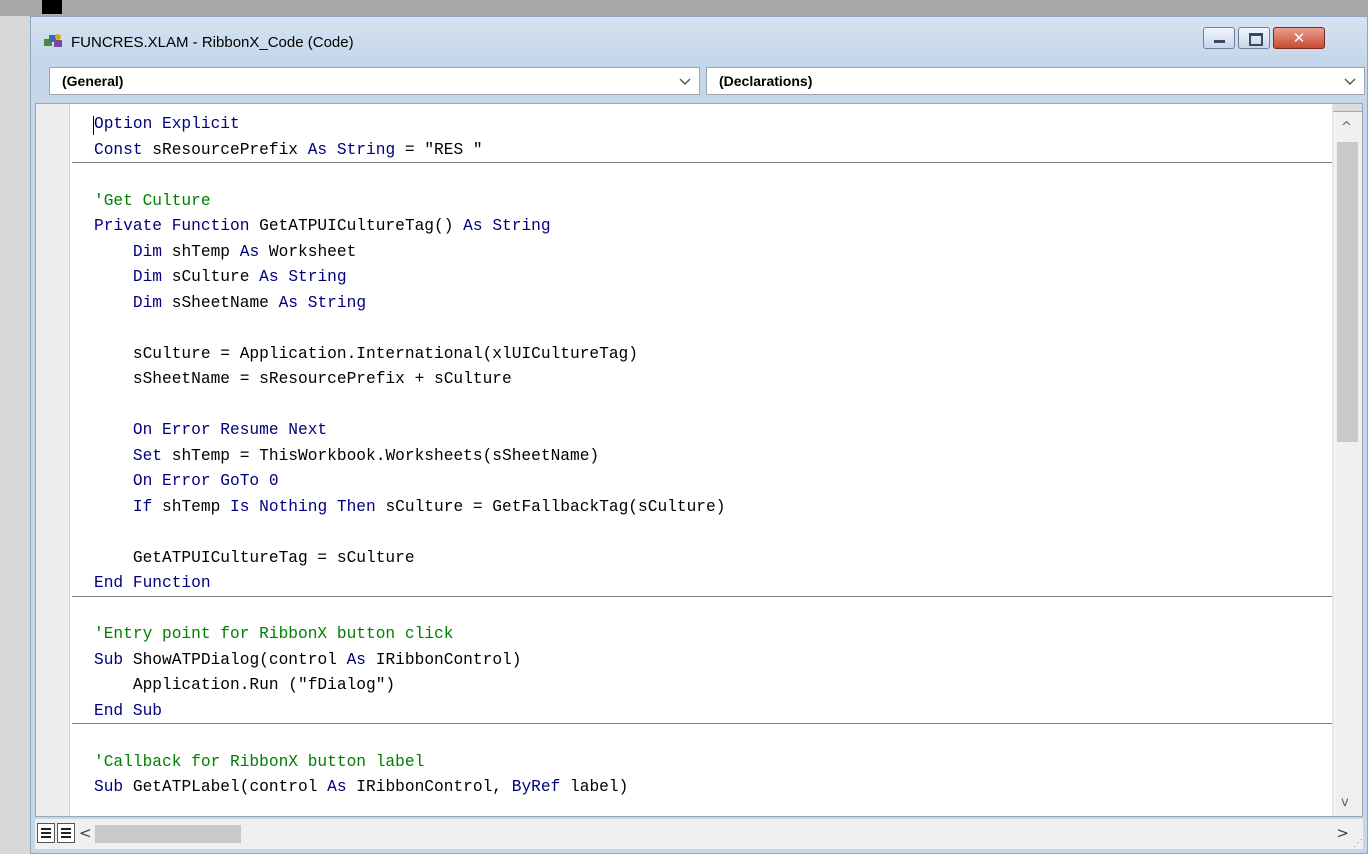  I want to click on keyword-token: Function, so click(210, 226).